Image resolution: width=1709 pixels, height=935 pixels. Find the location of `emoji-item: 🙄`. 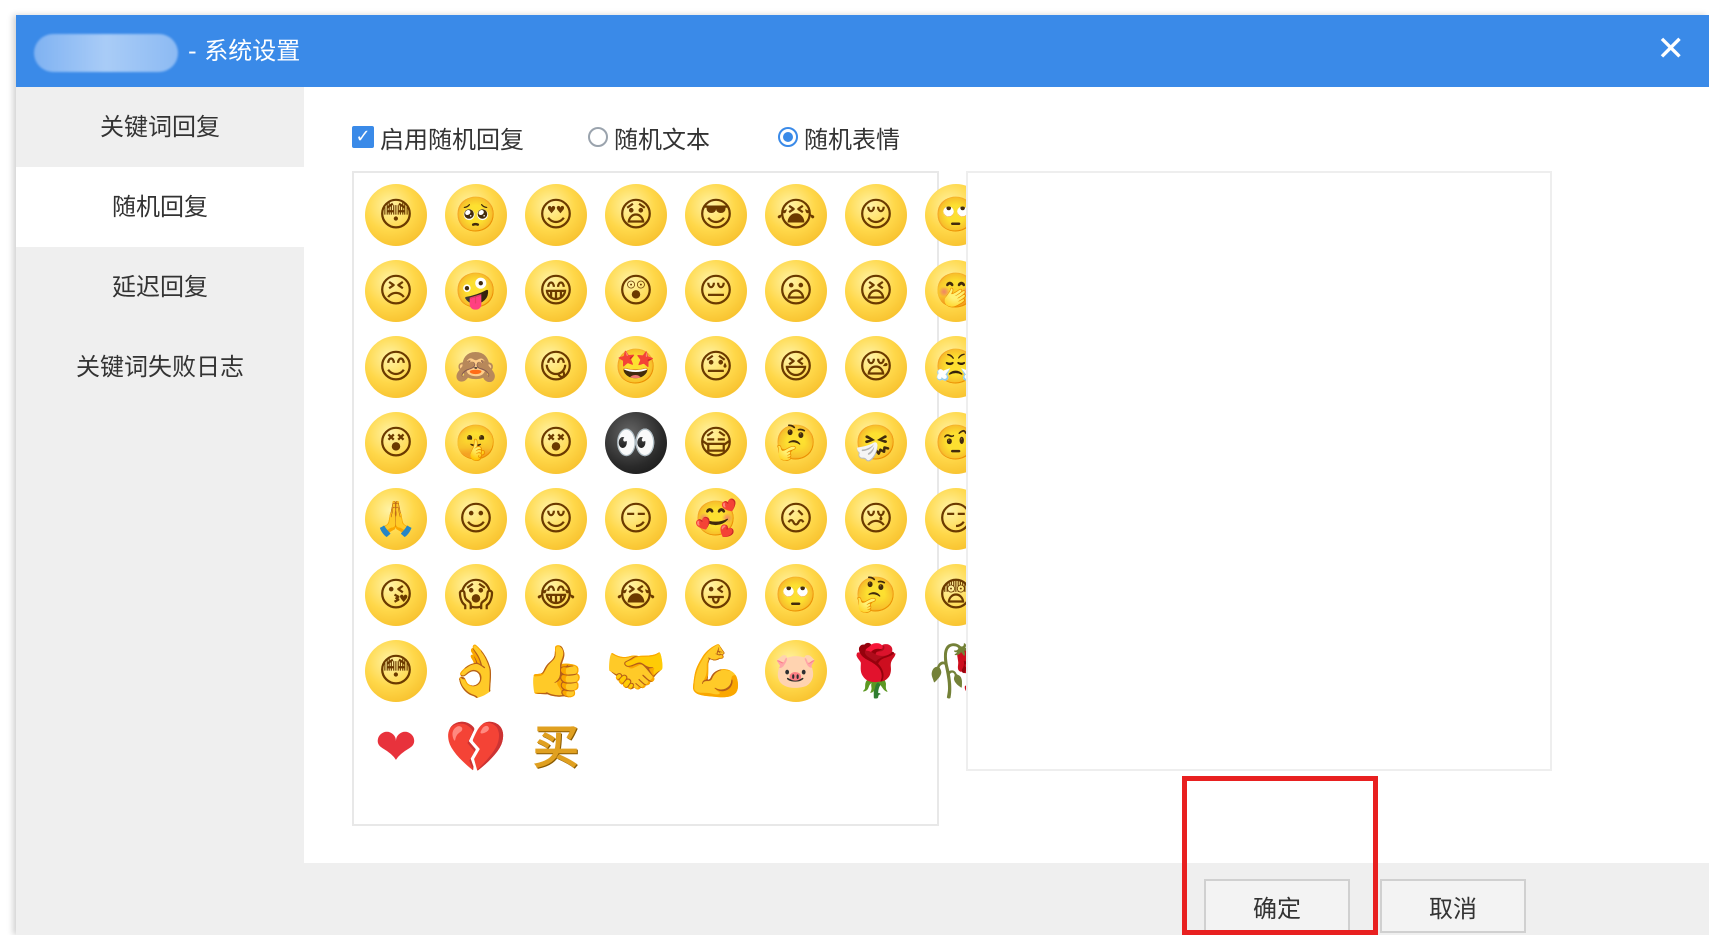

emoji-item: 🙄 is located at coordinates (796, 595).